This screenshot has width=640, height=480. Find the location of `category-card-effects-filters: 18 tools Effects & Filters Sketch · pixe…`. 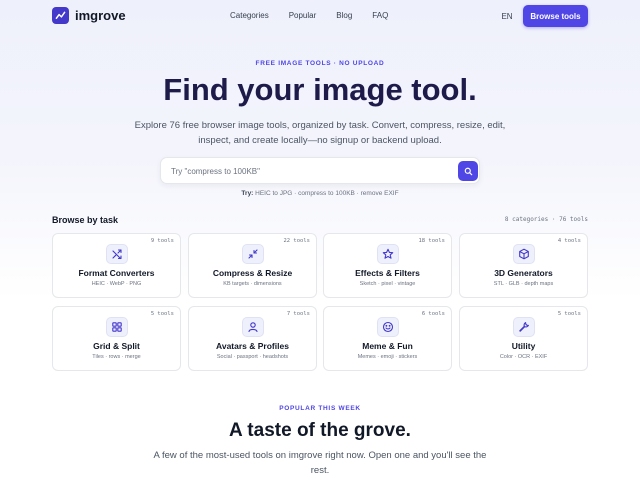

category-card-effects-filters: 18 tools Effects & Filters Sketch · pixe… is located at coordinates (387, 265).